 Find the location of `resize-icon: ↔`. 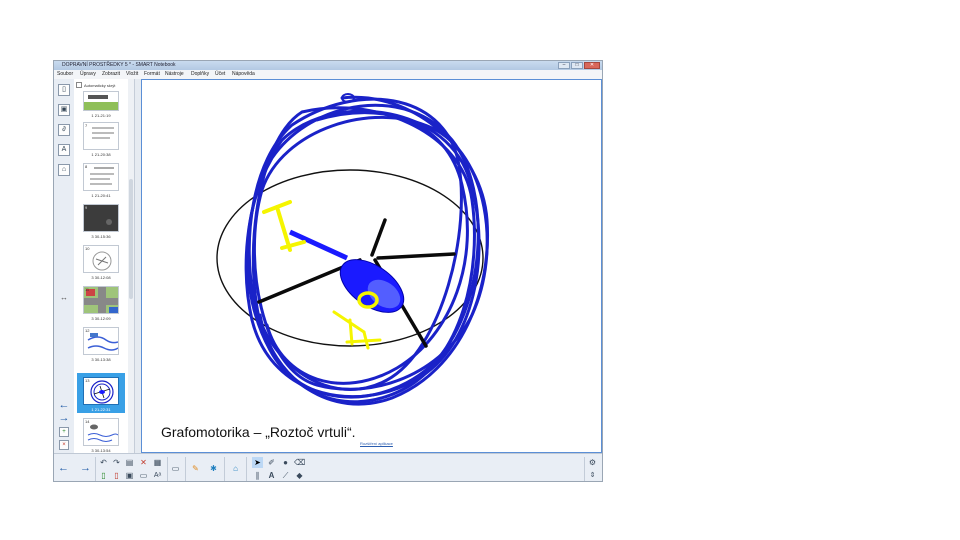

resize-icon: ↔ is located at coordinates (64, 298).